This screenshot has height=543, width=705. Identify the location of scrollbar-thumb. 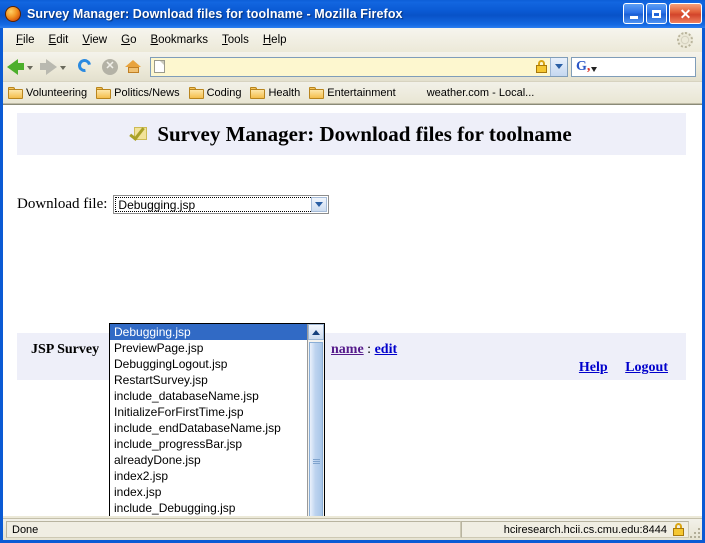
(316, 429).